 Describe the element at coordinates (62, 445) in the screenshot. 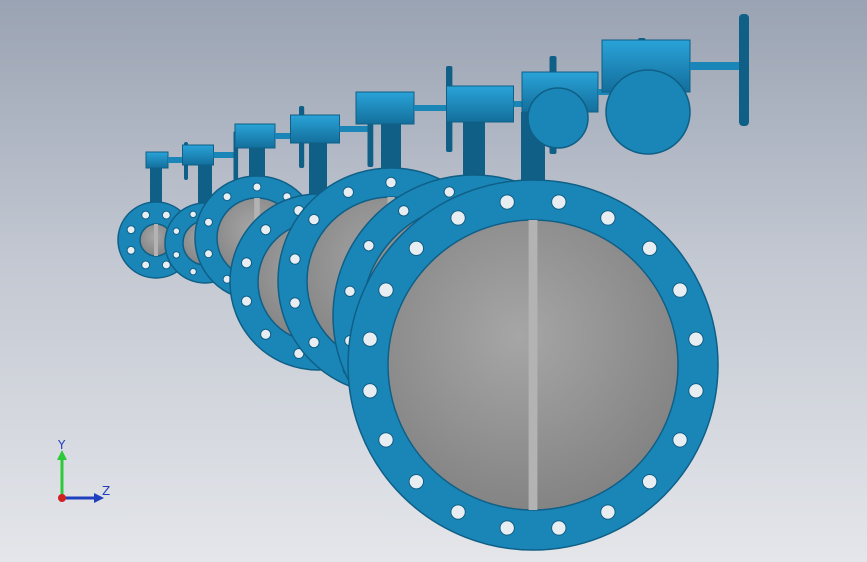

I see `y-axis-label: Y` at that location.